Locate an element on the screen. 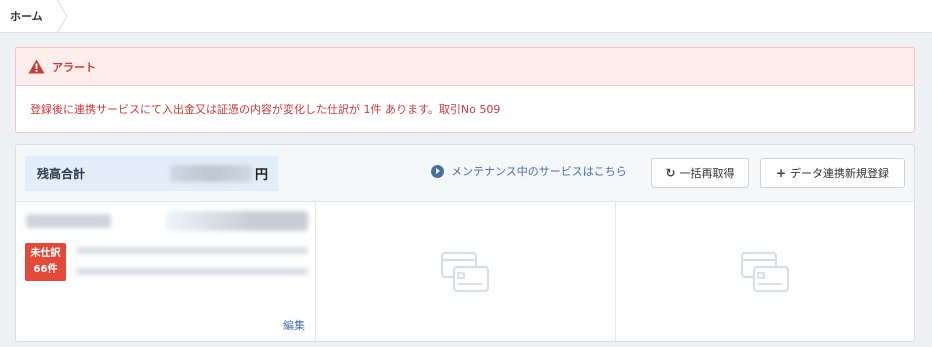 The width and height of the screenshot is (932, 347). add-button-label: データ連携新規登録 is located at coordinates (840, 173).